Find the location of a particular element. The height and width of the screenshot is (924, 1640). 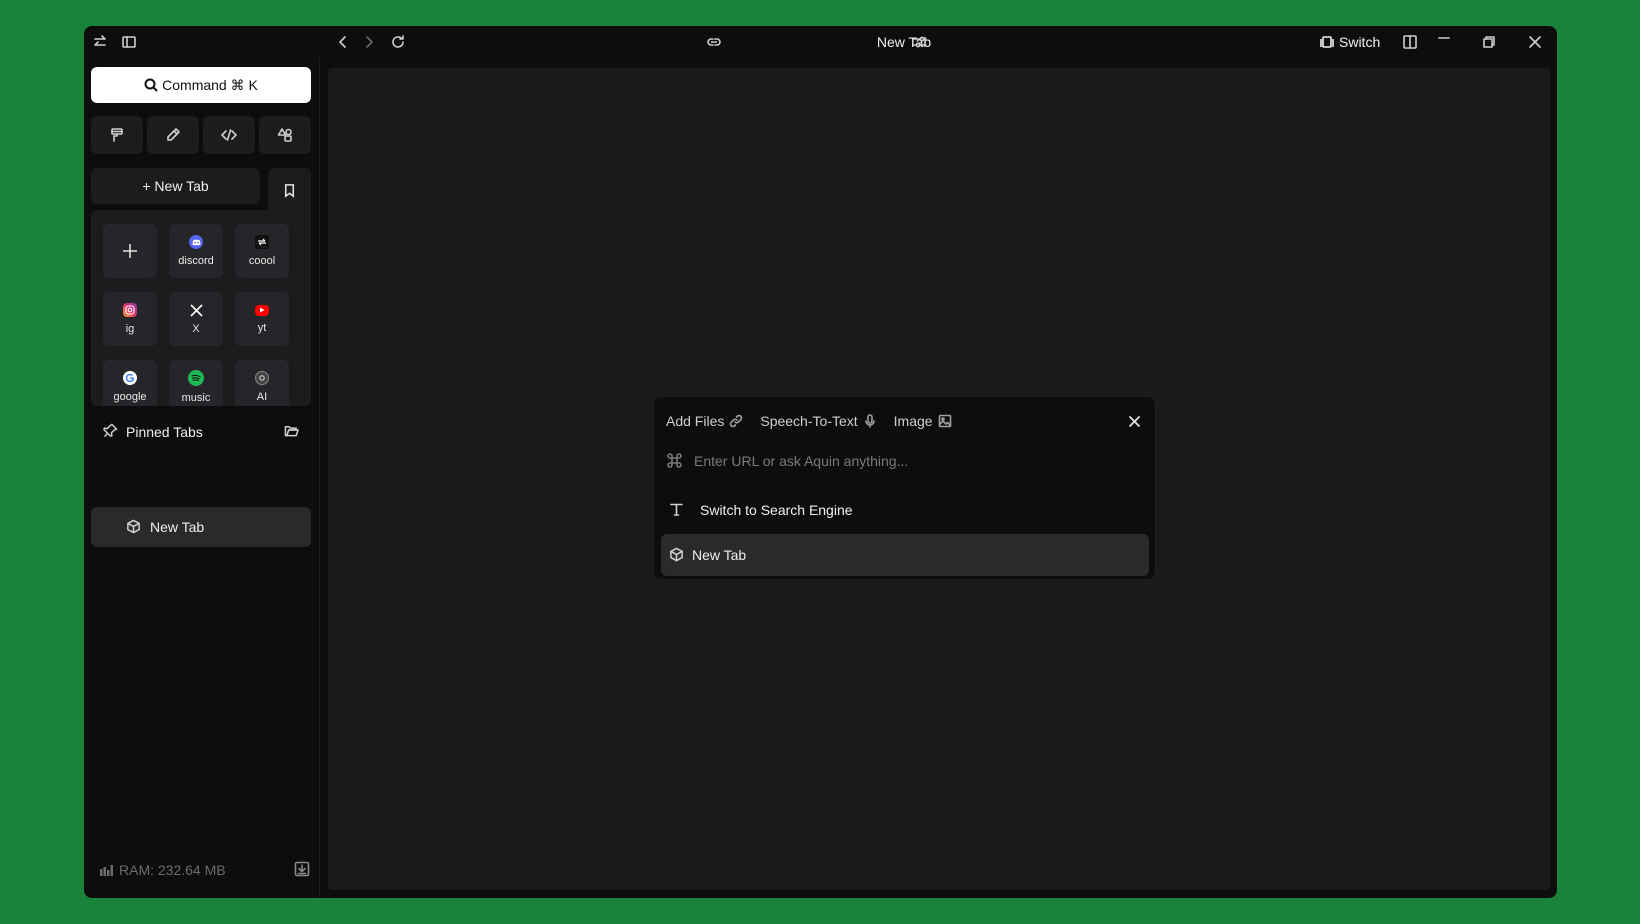

swap-arrows-icon is located at coordinates (100, 42).